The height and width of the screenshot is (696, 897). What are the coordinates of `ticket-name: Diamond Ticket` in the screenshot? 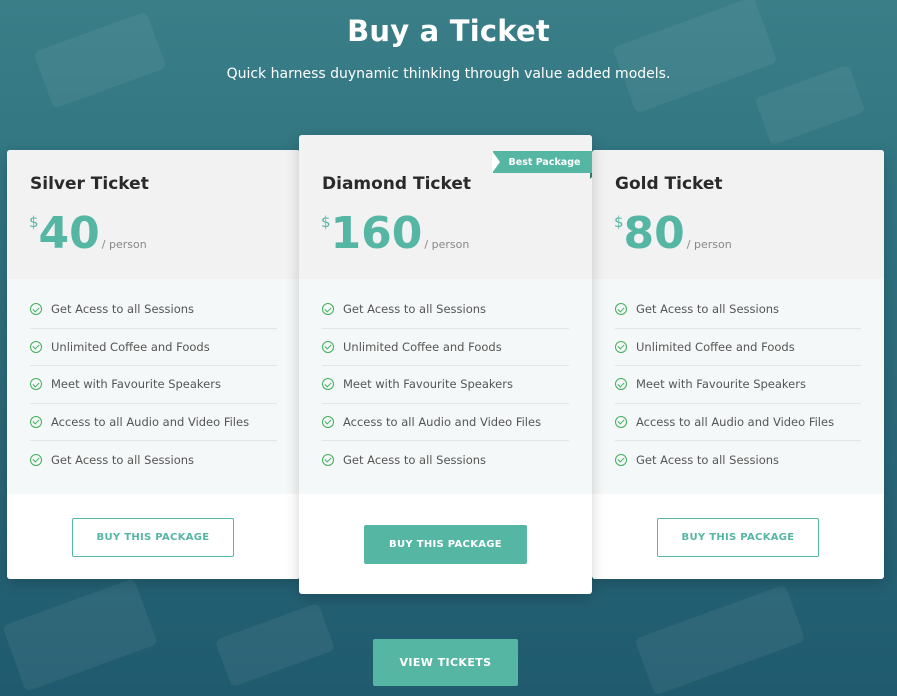 It's located at (396, 184).